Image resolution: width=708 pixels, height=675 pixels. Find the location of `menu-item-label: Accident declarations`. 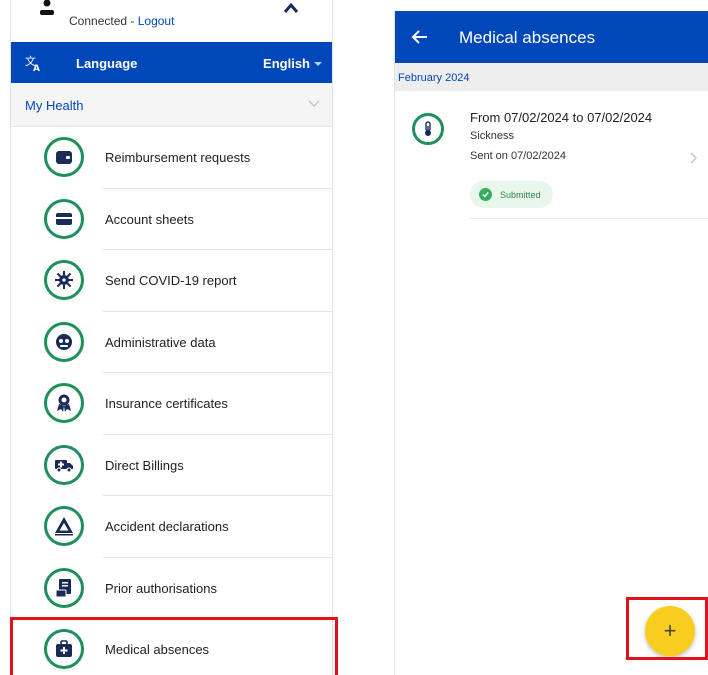

menu-item-label: Accident declarations is located at coordinates (167, 526).